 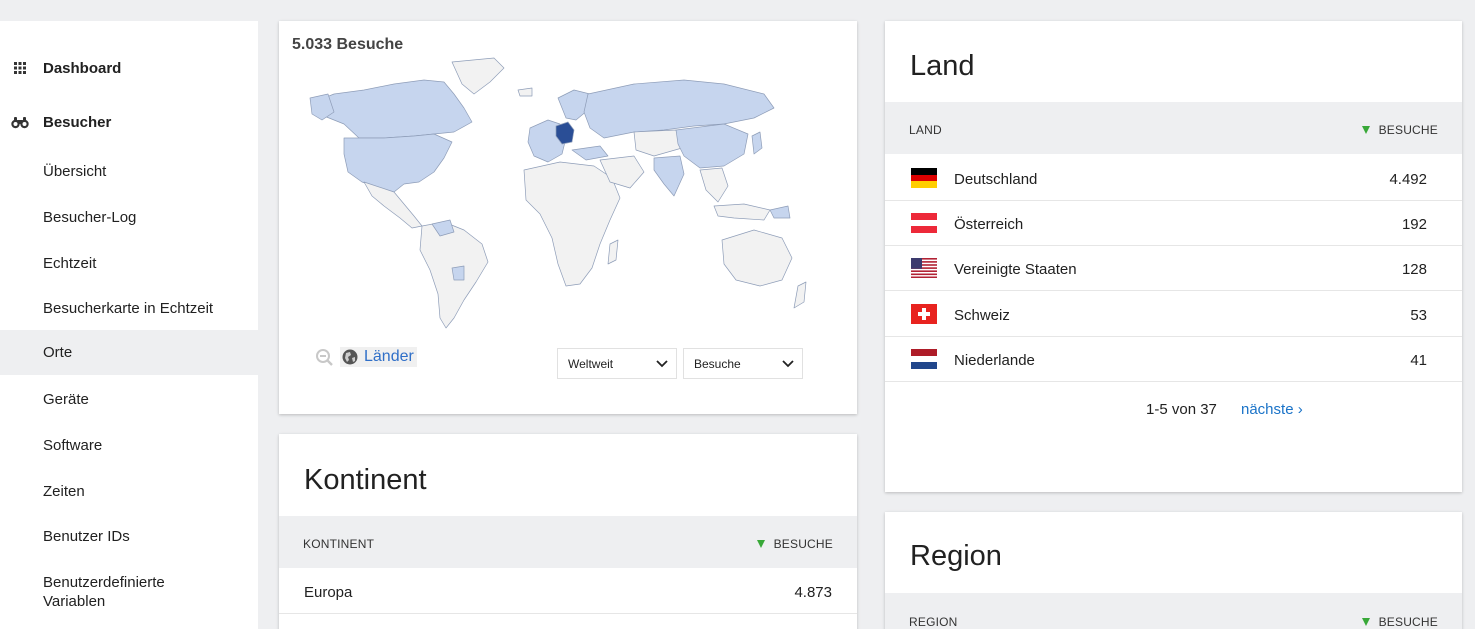 What do you see at coordinates (933, 622) in the screenshot?
I see `region-col-label: REGION` at bounding box center [933, 622].